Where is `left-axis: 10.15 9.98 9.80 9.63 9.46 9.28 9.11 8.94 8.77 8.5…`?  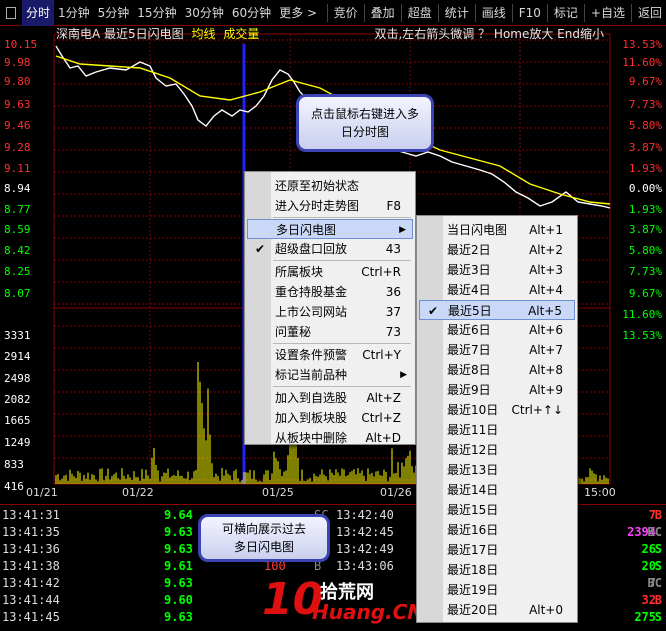
left-axis: 10.15 9.98 9.80 9.63 9.46 9.28 9.11 8.94 8.77 8.5… is located at coordinates (29, 265).